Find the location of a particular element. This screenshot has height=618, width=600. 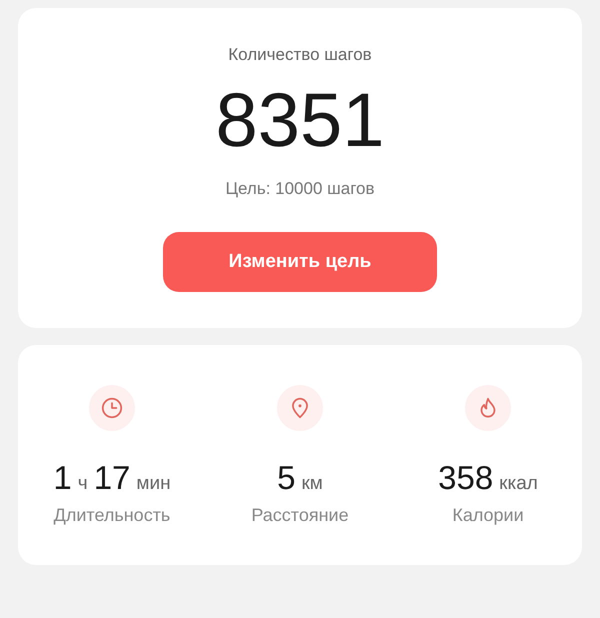

stat-unit: км is located at coordinates (312, 484).